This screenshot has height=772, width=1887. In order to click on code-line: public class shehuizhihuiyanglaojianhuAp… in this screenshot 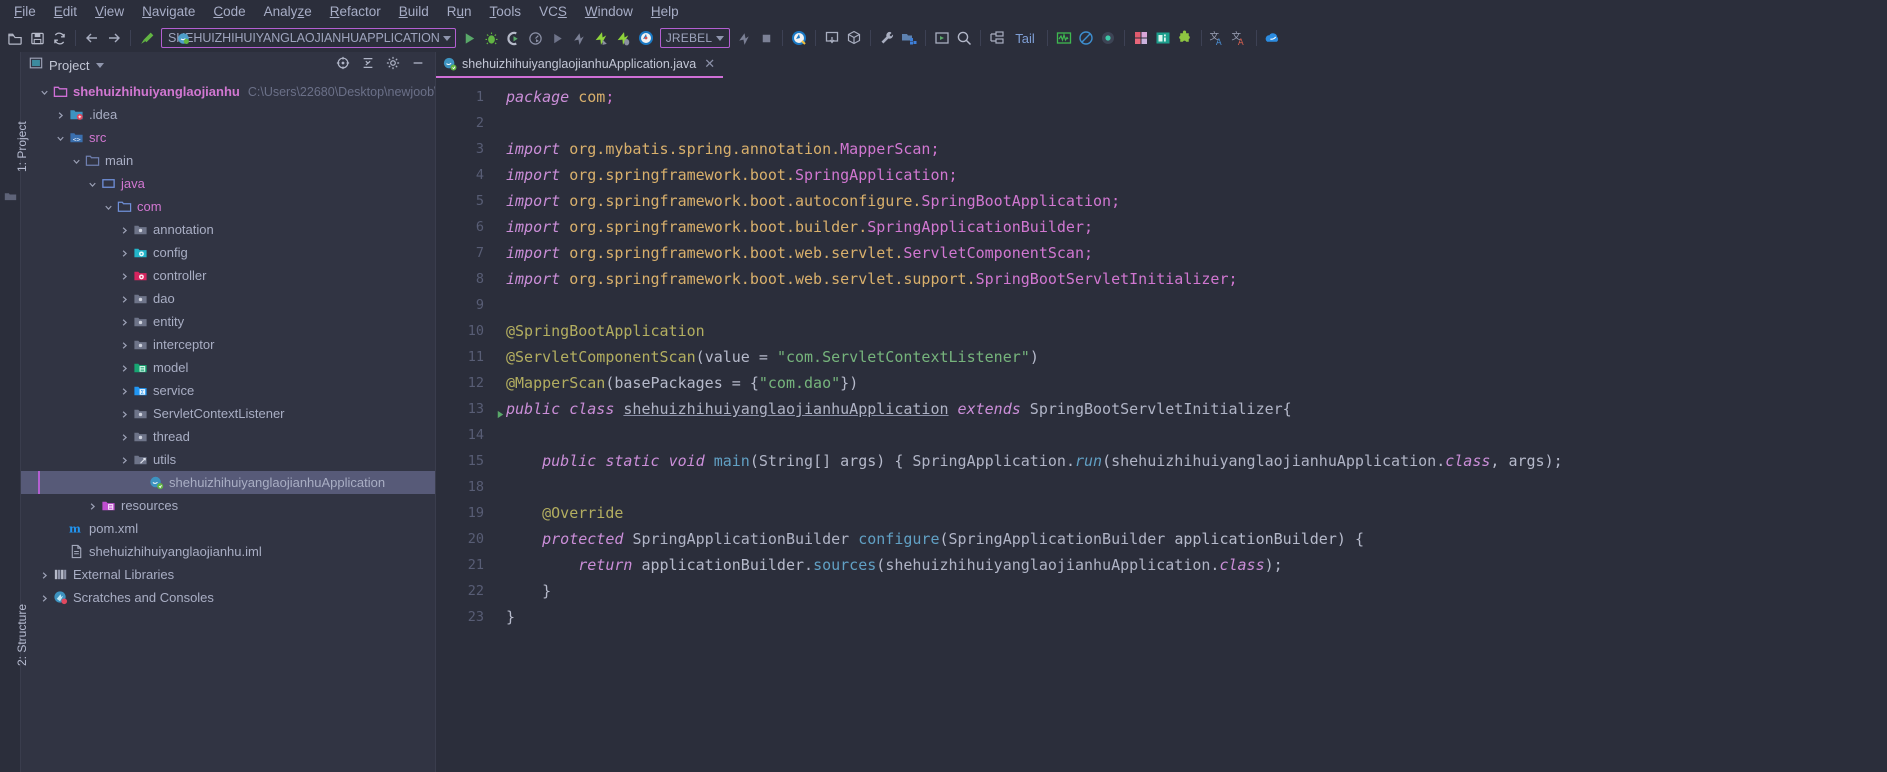, I will do `click(1189, 409)`.